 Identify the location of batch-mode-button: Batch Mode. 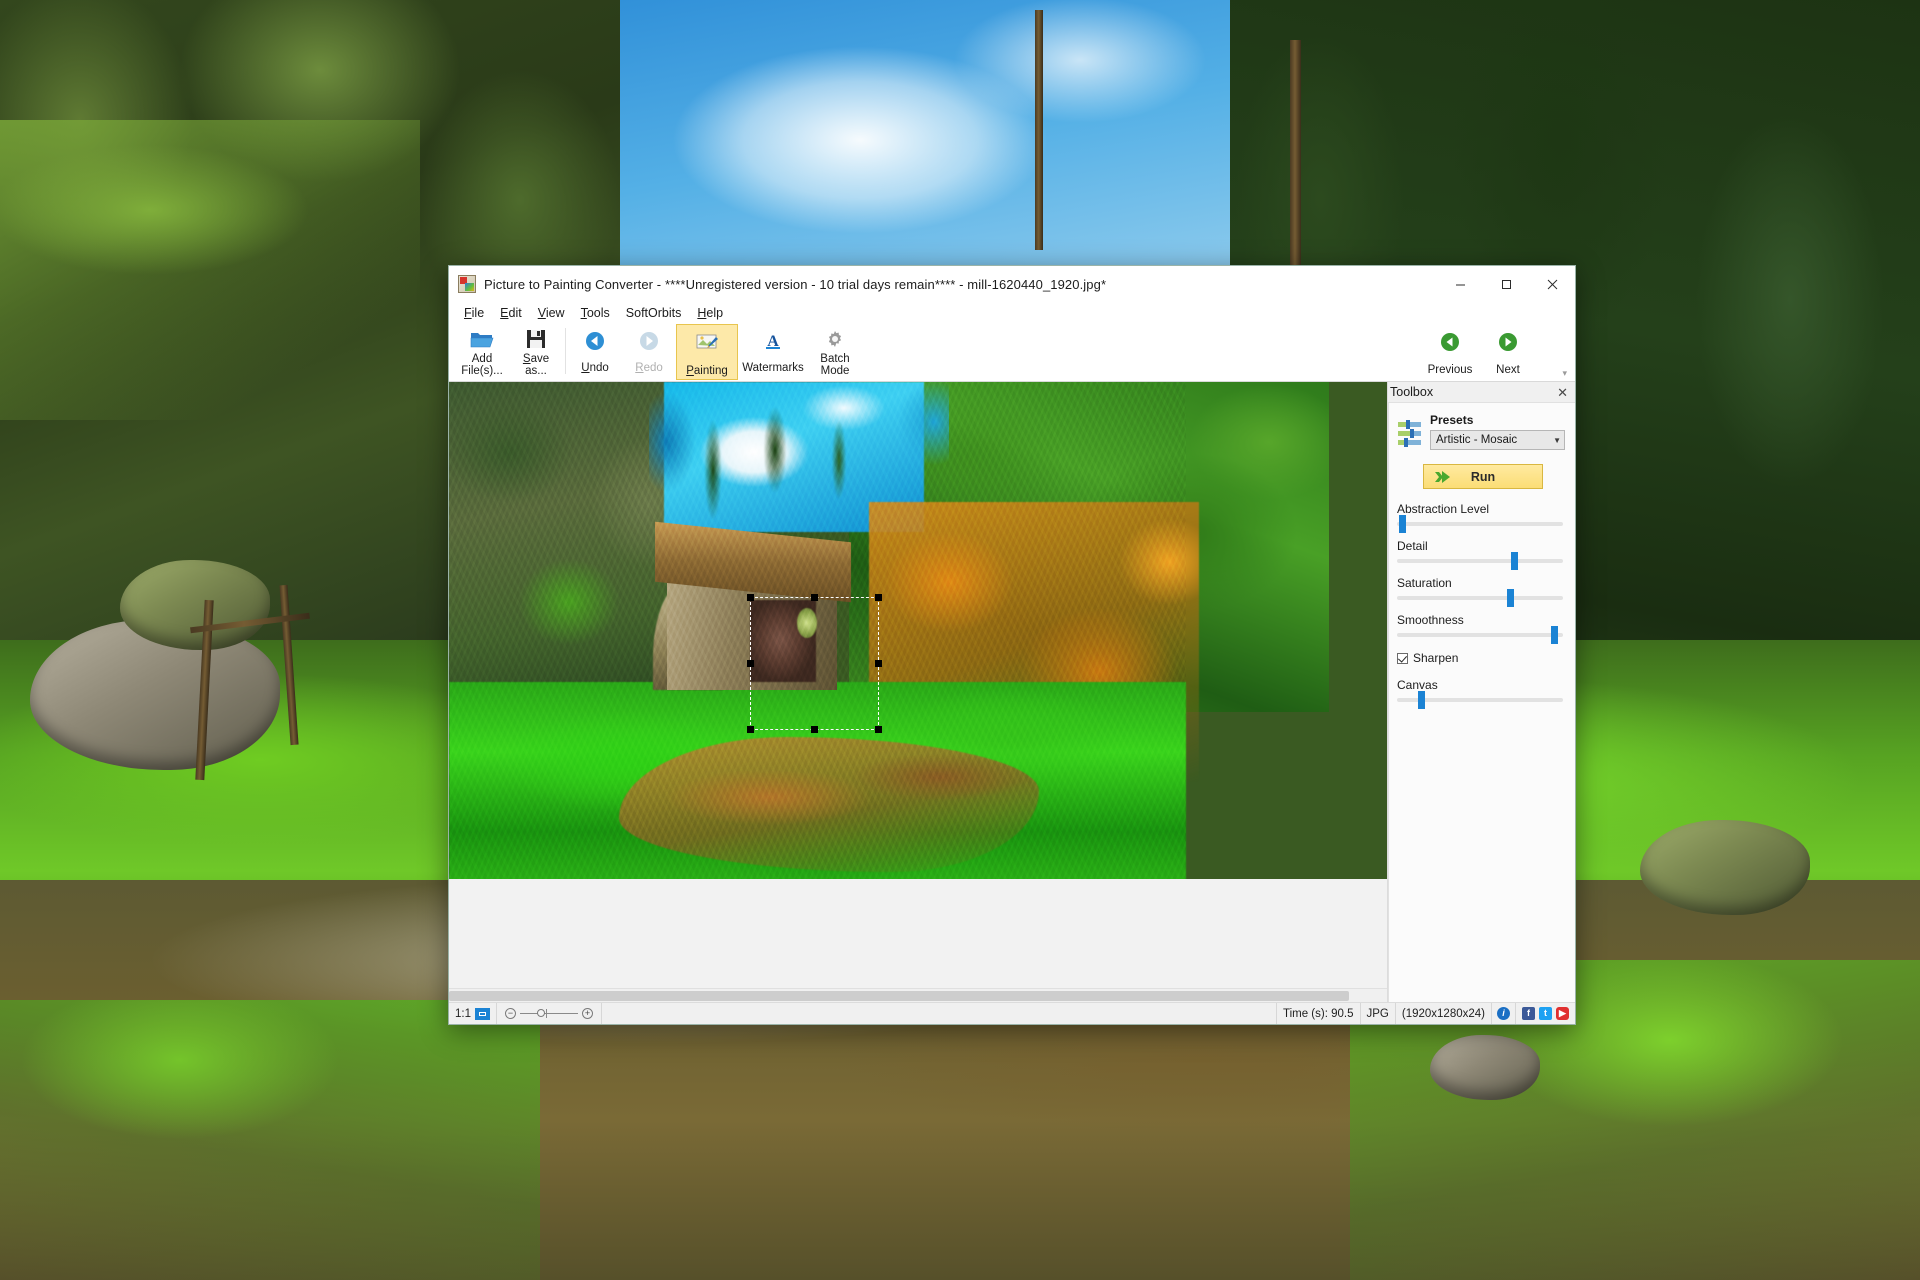
(835, 351).